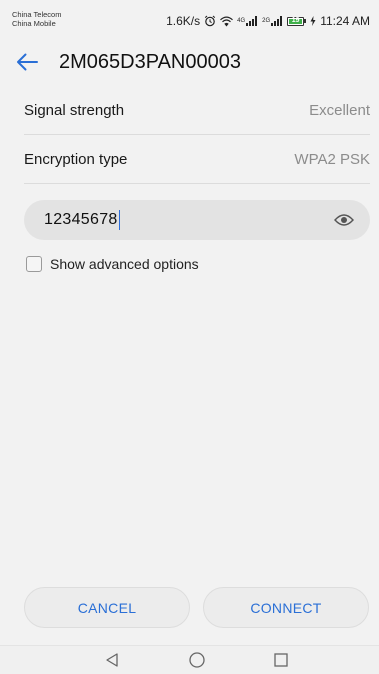  What do you see at coordinates (344, 220) in the screenshot?
I see `eye-icon` at bounding box center [344, 220].